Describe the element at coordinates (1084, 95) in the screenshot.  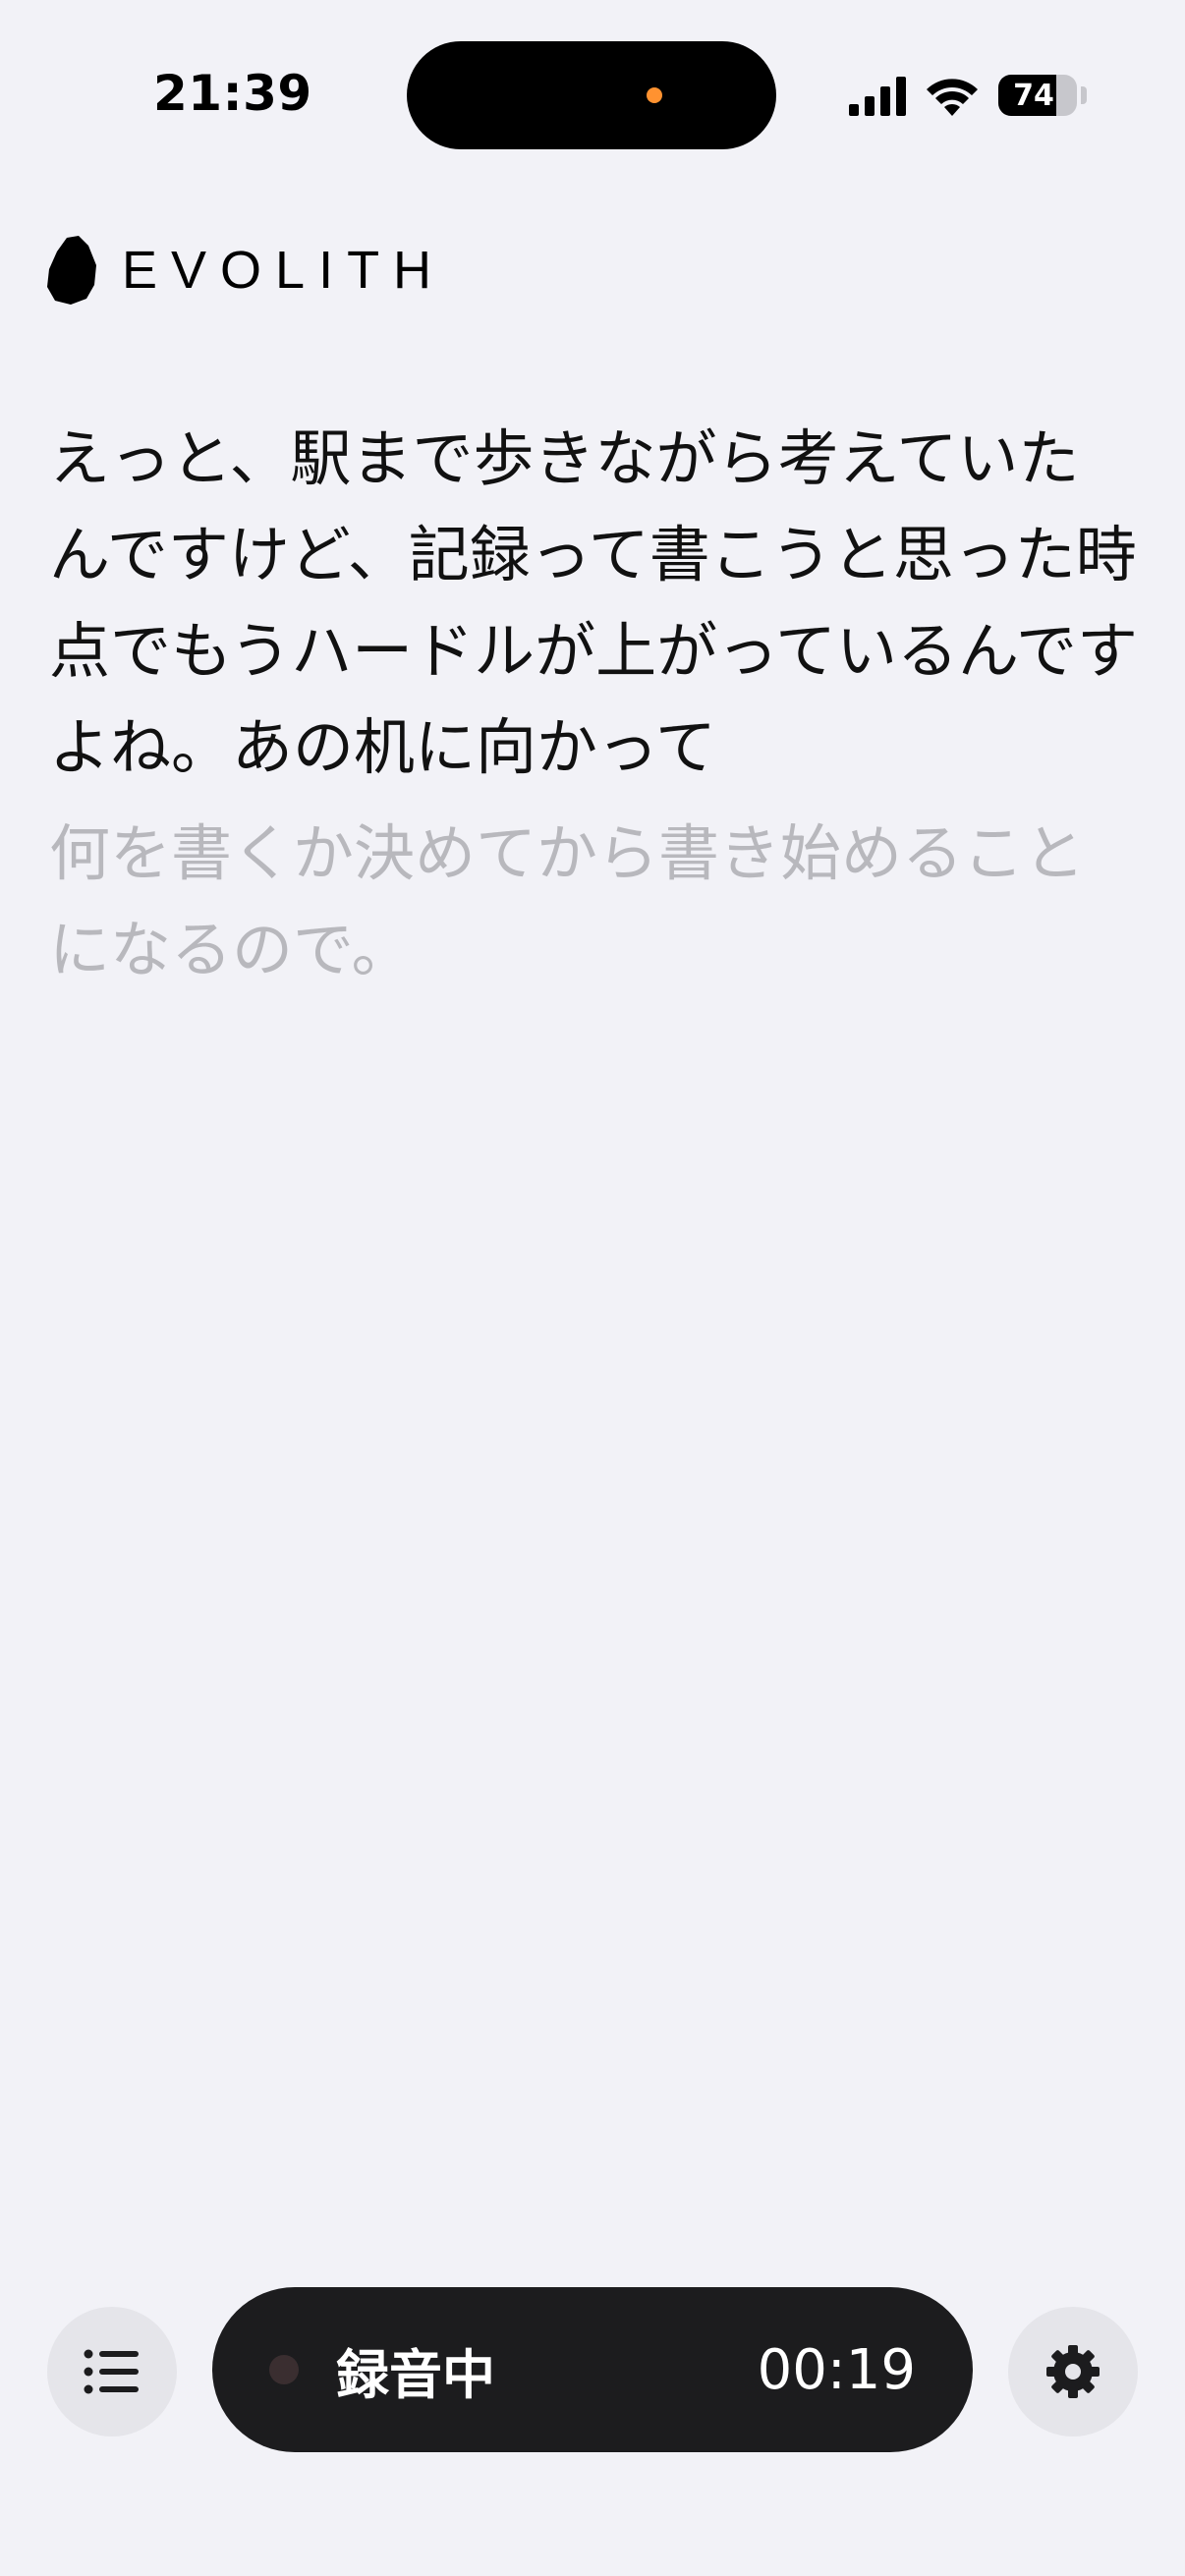
I see `battery-cap` at that location.